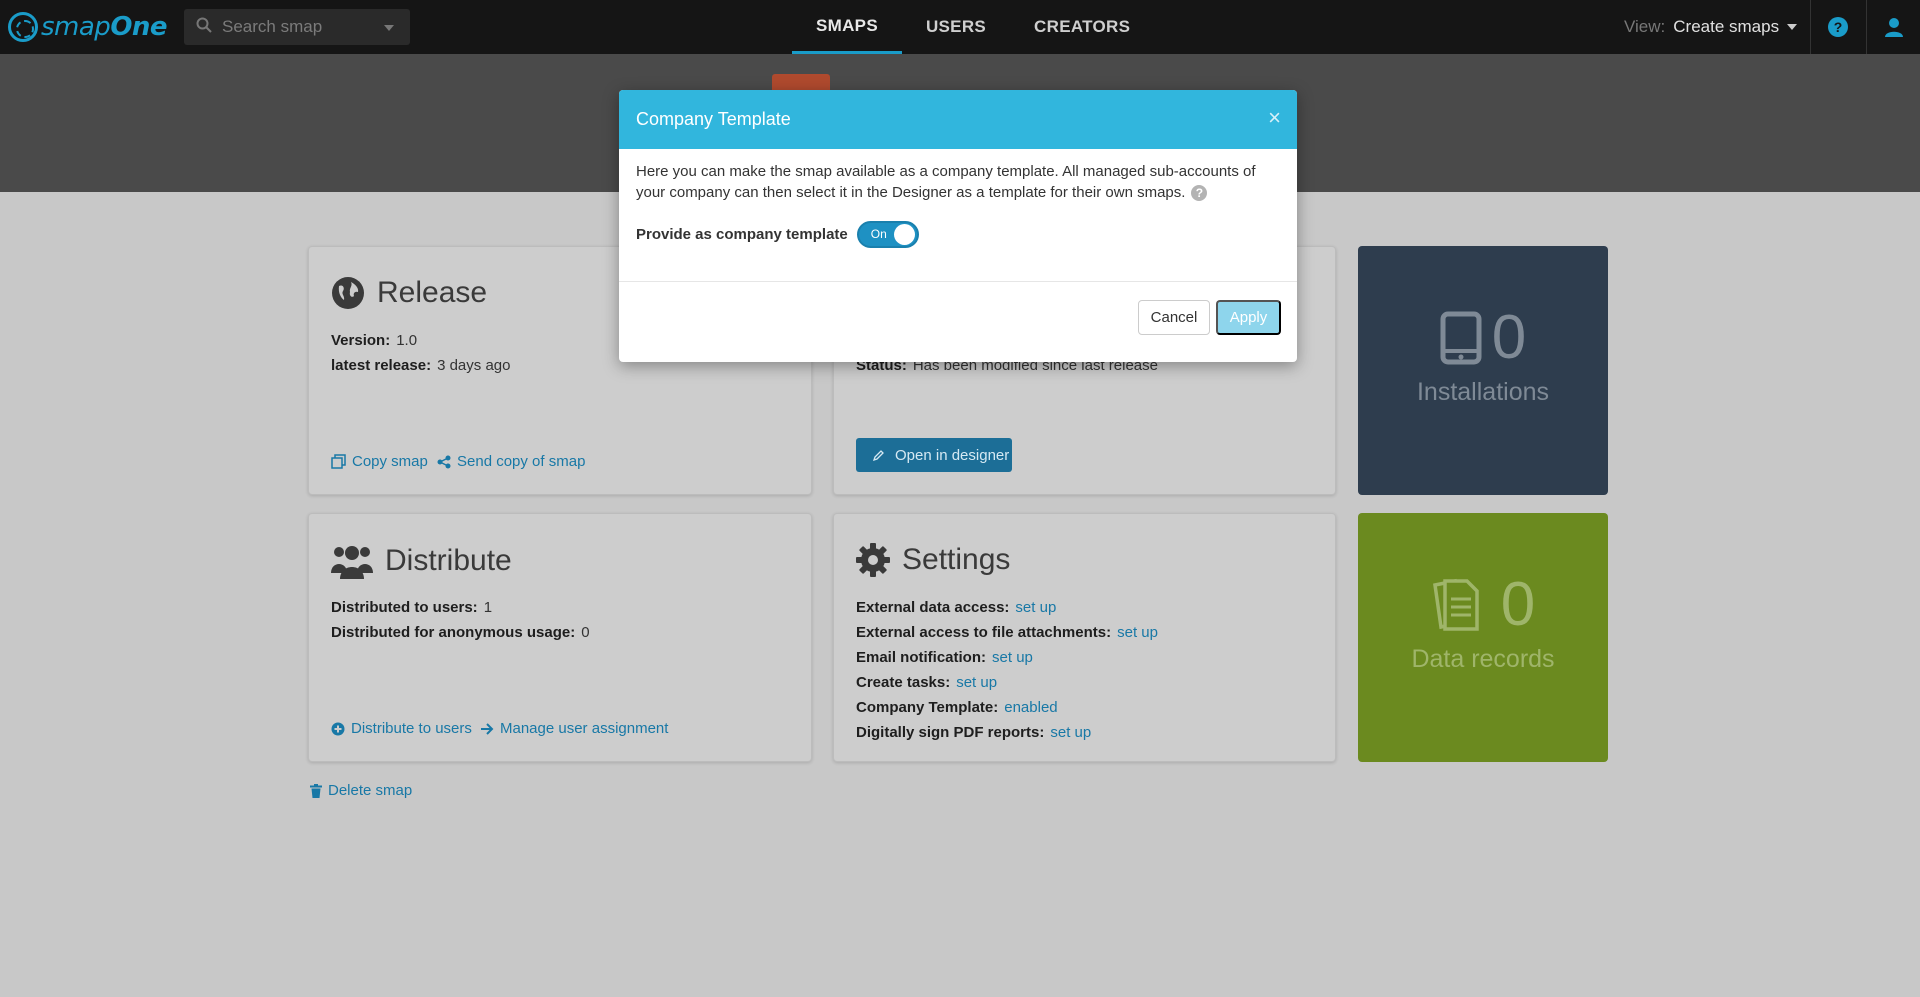 Image resolution: width=1920 pixels, height=997 pixels. I want to click on view-value: Create smaps, so click(1726, 27).